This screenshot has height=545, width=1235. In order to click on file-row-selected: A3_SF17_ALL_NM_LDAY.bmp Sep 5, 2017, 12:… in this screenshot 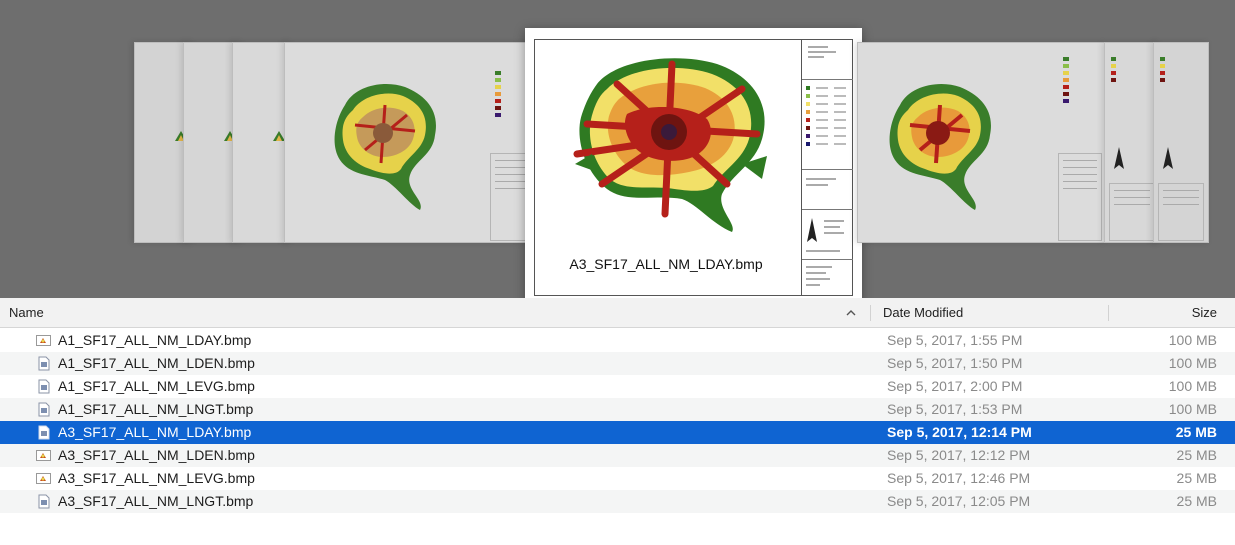, I will do `click(617, 432)`.